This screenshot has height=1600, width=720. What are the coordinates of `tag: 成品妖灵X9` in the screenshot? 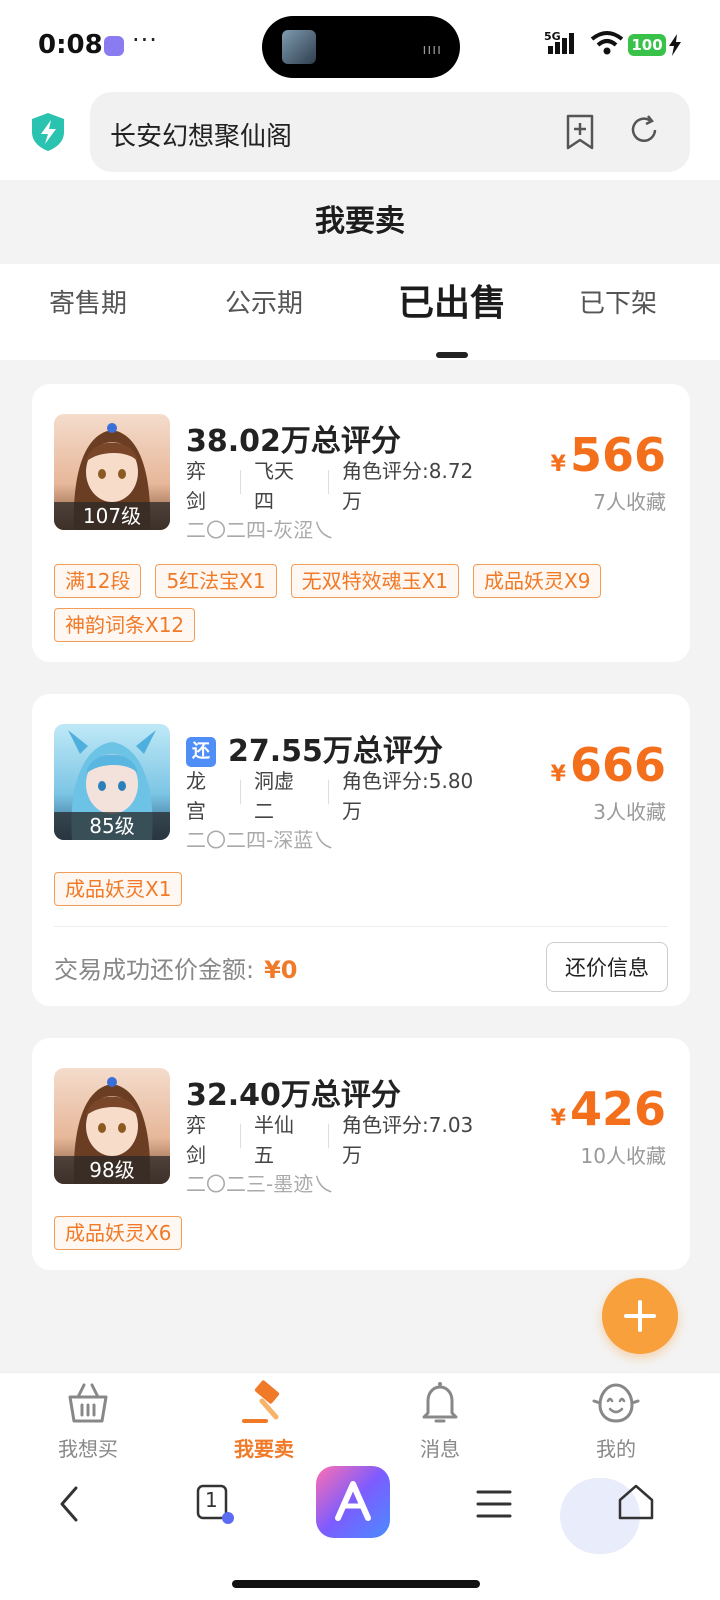 It's located at (537, 581).